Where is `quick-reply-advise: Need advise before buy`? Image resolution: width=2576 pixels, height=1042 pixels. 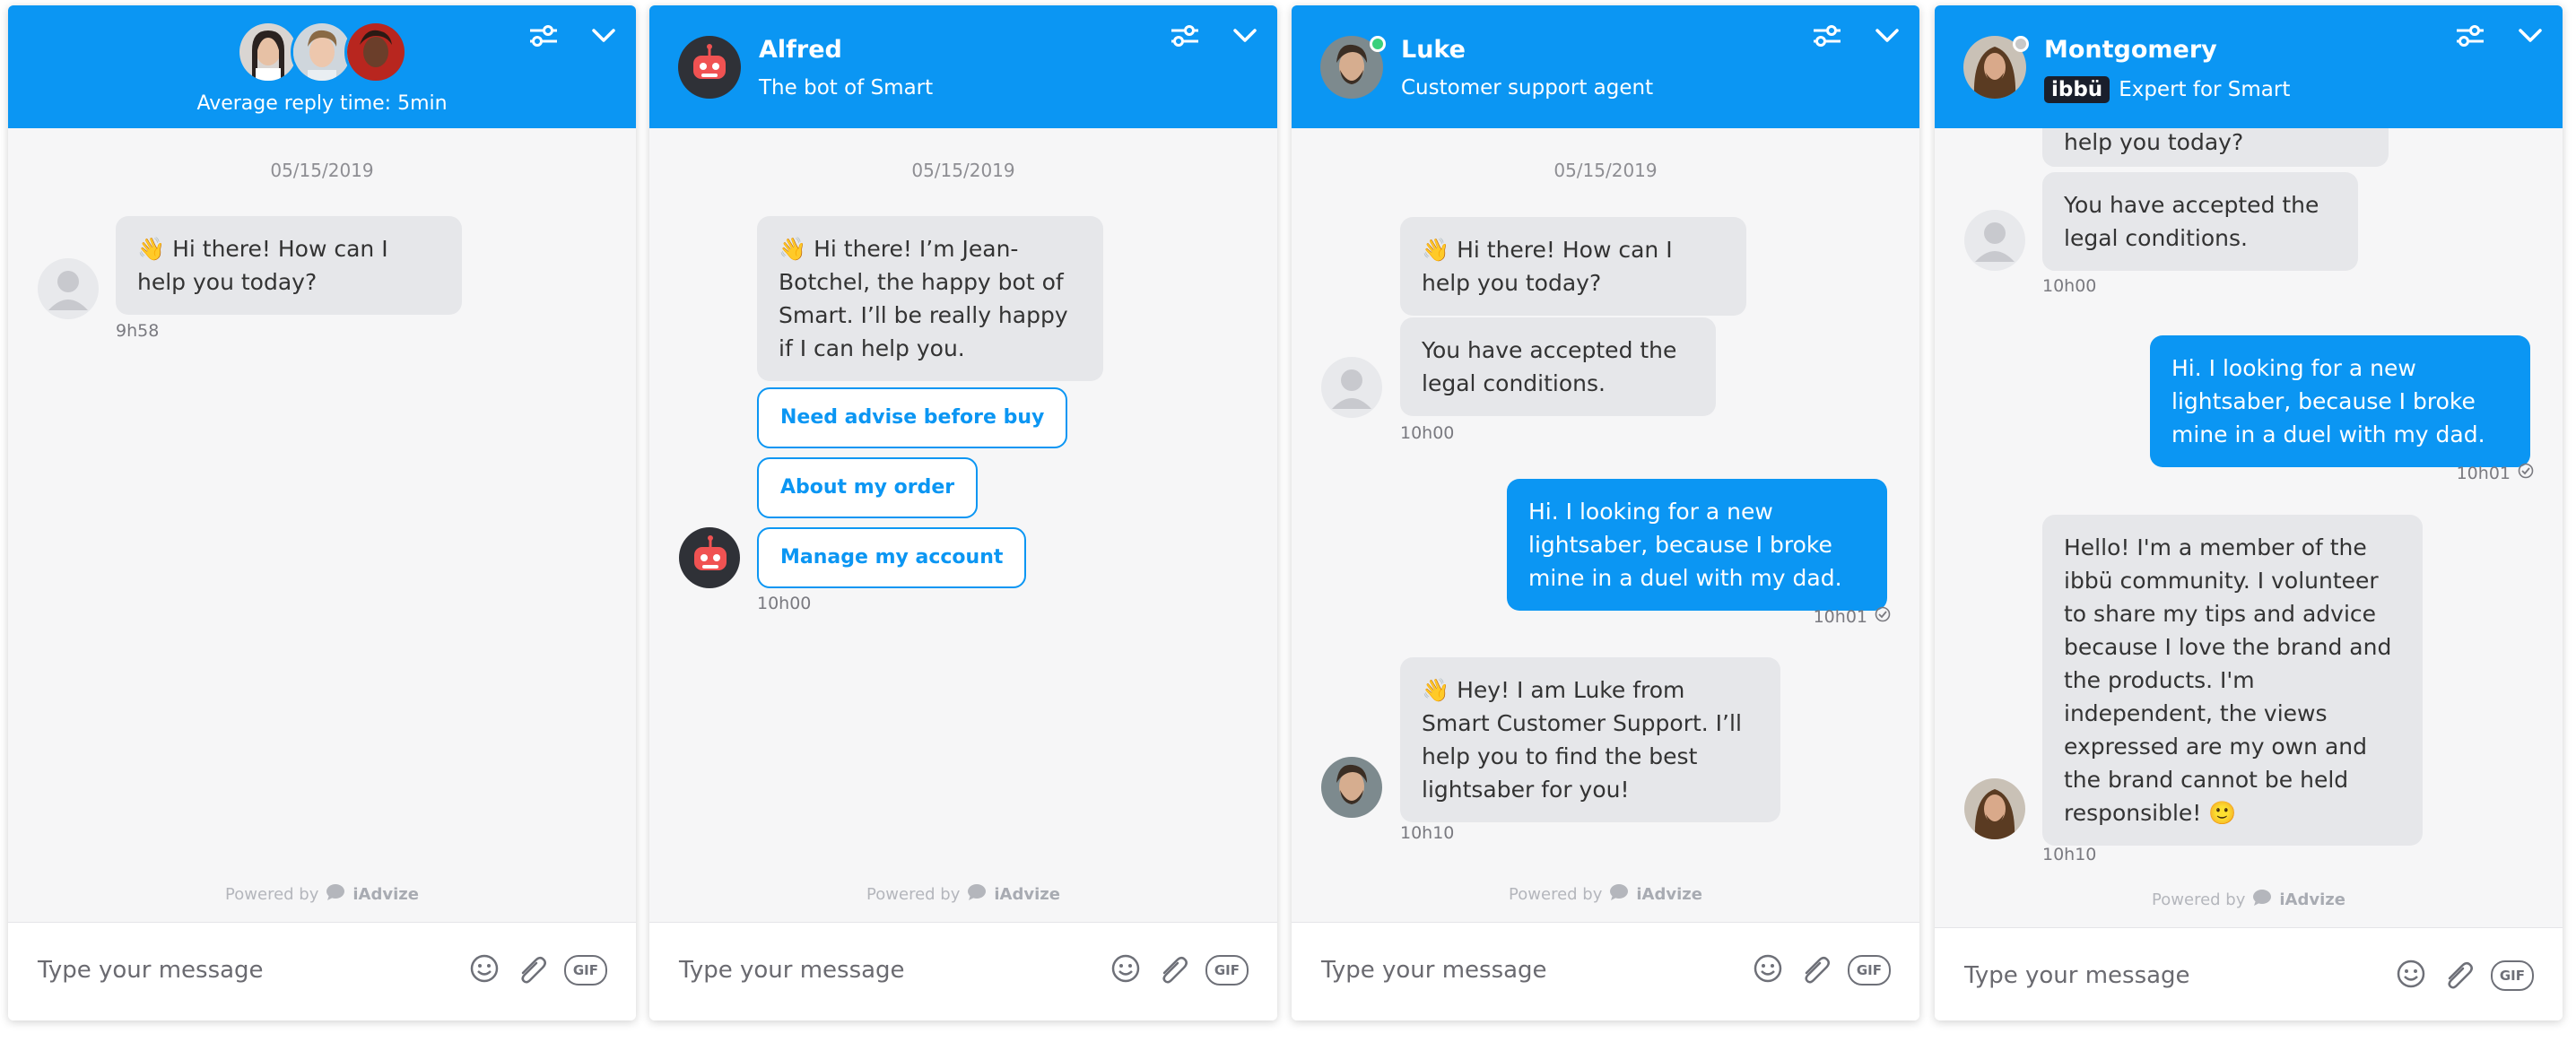 quick-reply-advise: Need advise before buy is located at coordinates (912, 418).